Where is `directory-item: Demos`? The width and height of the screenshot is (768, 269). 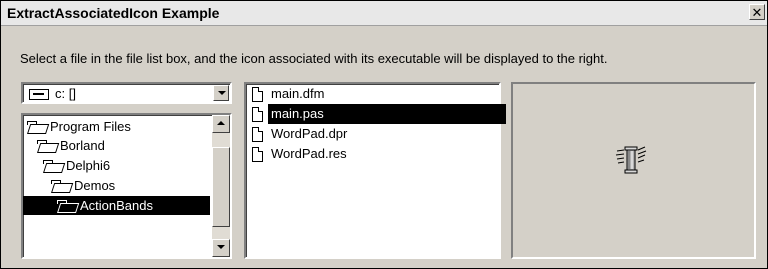
directory-item: Demos is located at coordinates (83, 185).